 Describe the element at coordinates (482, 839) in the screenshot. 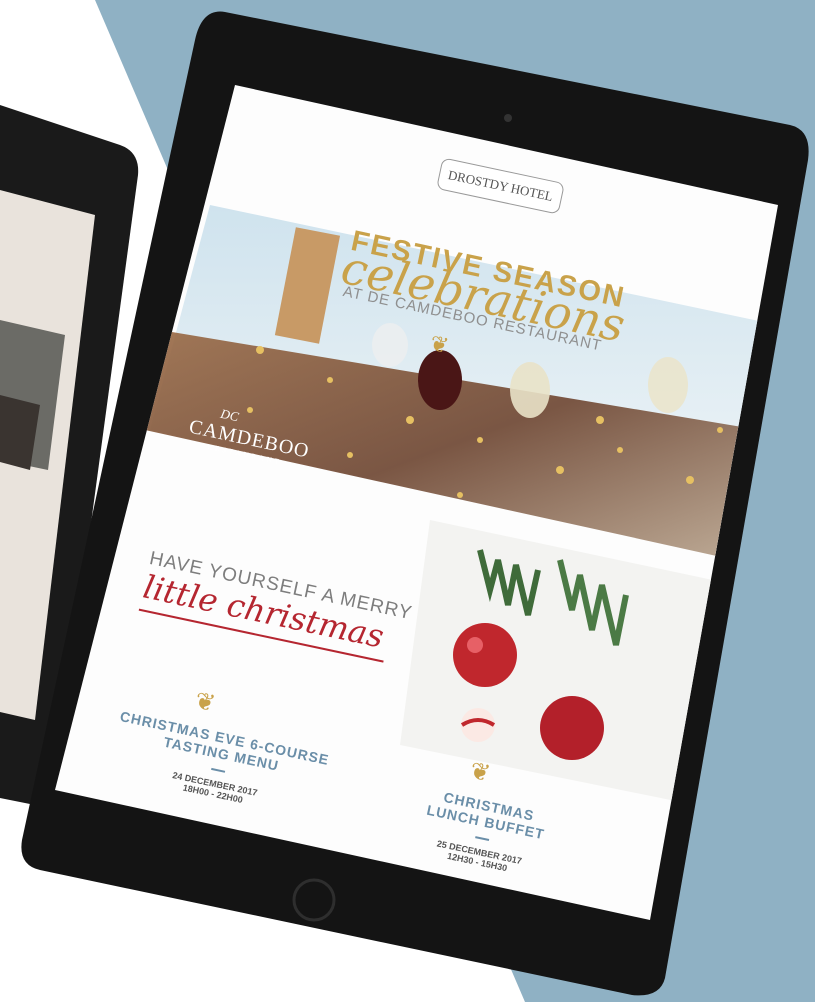

I see `event-2-divider` at that location.